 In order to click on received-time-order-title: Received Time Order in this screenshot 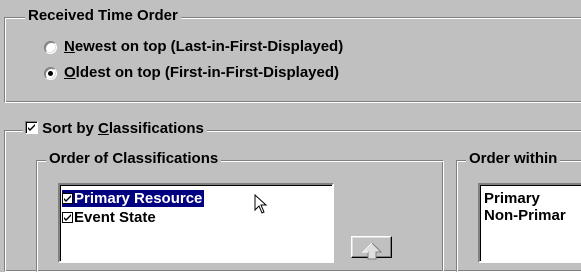, I will do `click(103, 16)`.